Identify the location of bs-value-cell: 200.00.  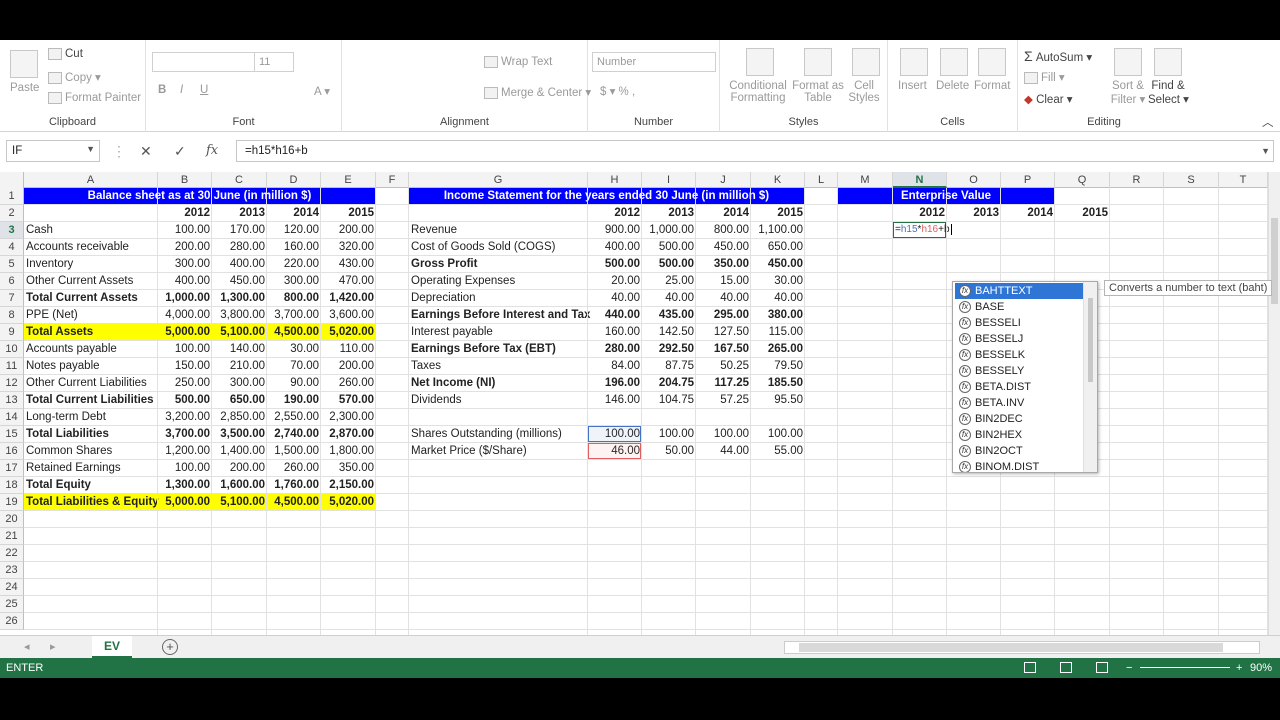
(239, 468).